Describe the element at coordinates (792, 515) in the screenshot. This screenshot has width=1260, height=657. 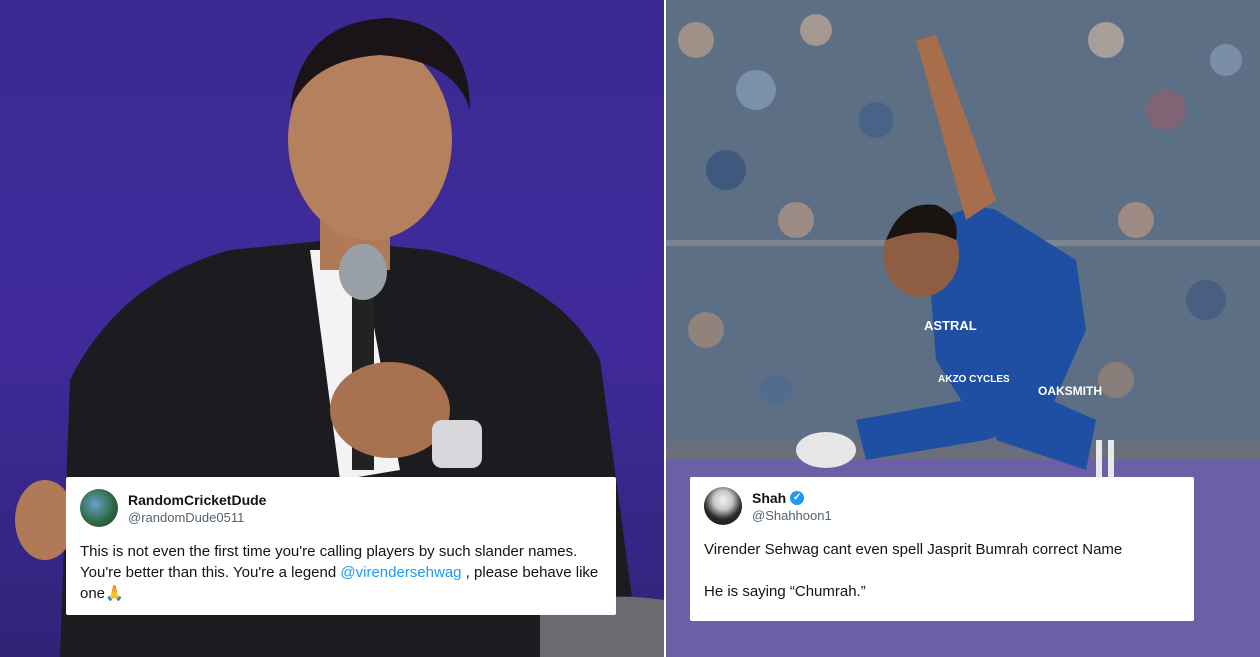
I see `tweet-handle: @Shahhoon1` at that location.